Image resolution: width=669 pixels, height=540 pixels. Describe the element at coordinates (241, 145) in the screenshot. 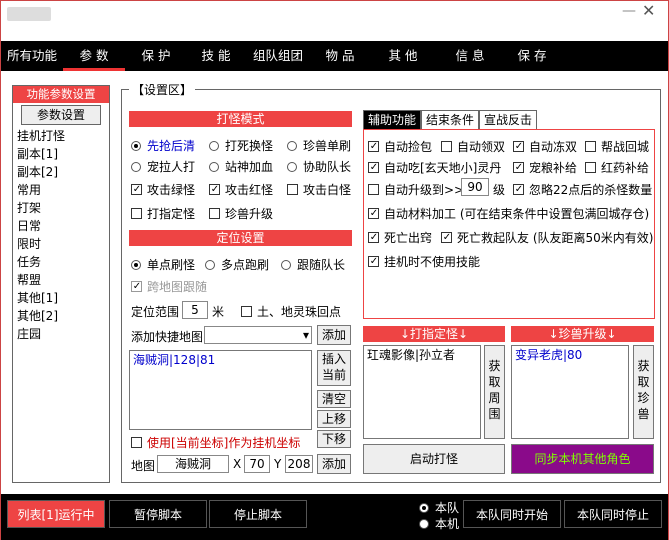

I see `radio-kill-switch: 打死换怪` at that location.